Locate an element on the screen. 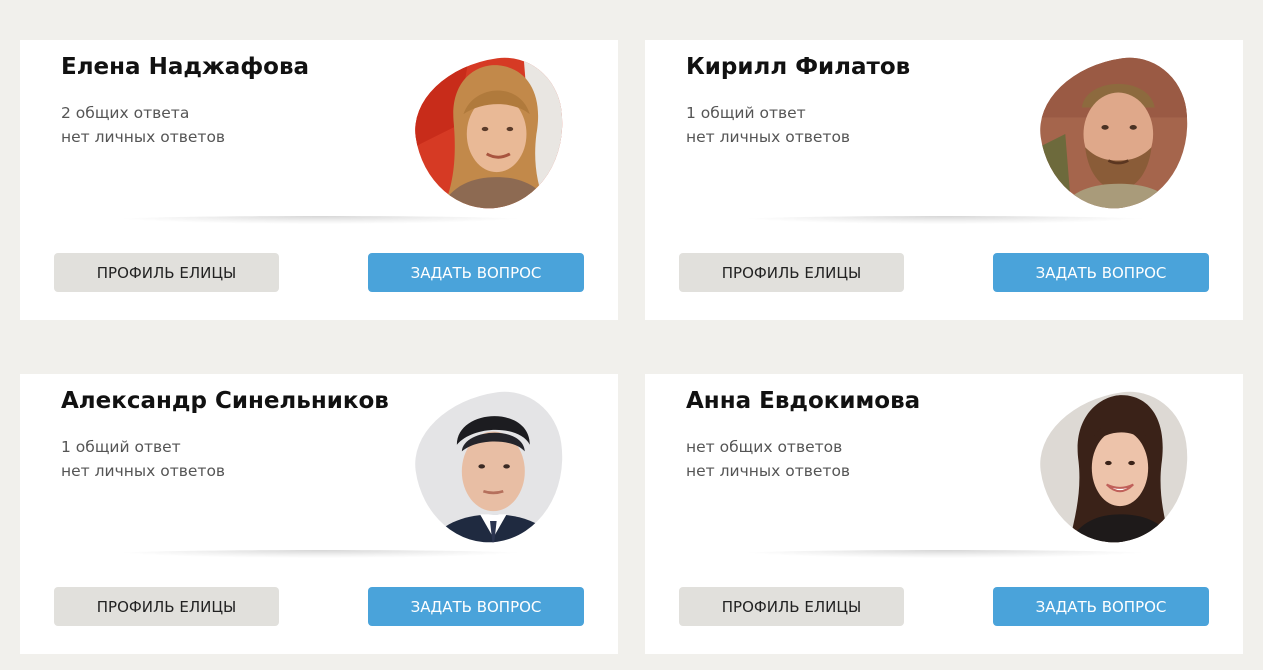 The height and width of the screenshot is (670, 1263). expert-name: Кирилл Филатов is located at coordinates (798, 67).